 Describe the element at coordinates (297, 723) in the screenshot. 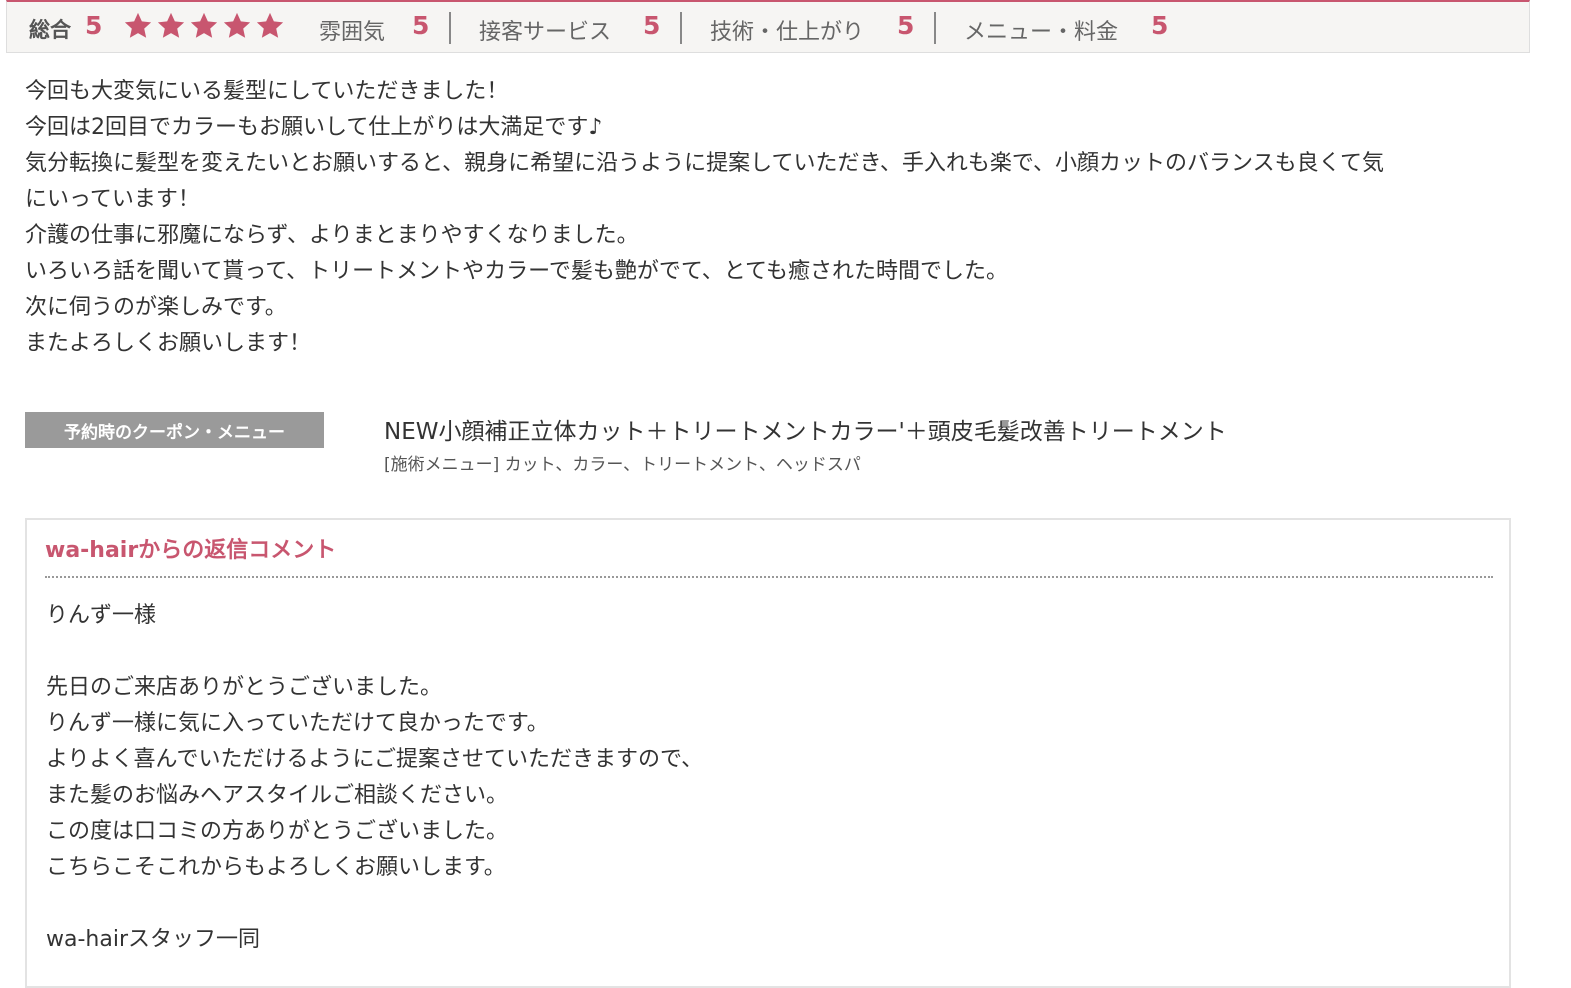

I see `reply-line: りんず一様に気に入っていただけて良かったです。` at that location.